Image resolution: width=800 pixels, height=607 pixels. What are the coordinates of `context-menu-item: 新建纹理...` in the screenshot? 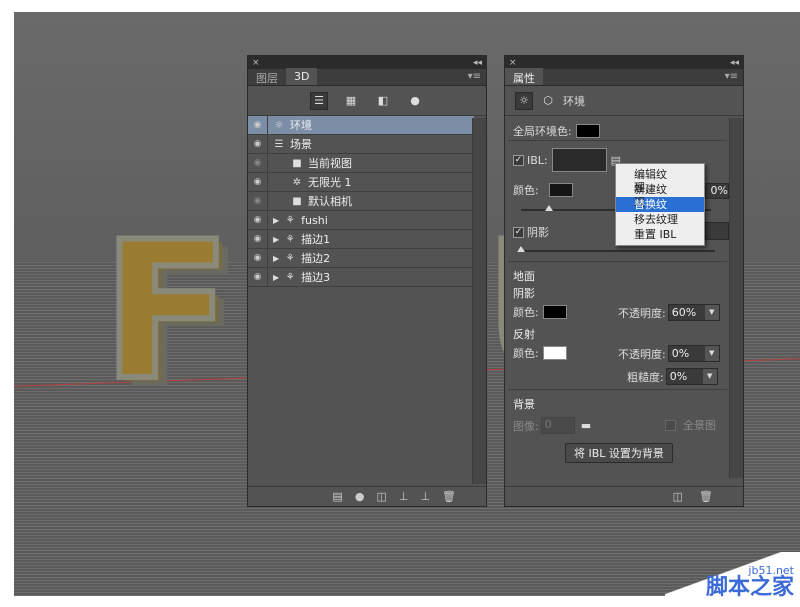 It's located at (660, 195).